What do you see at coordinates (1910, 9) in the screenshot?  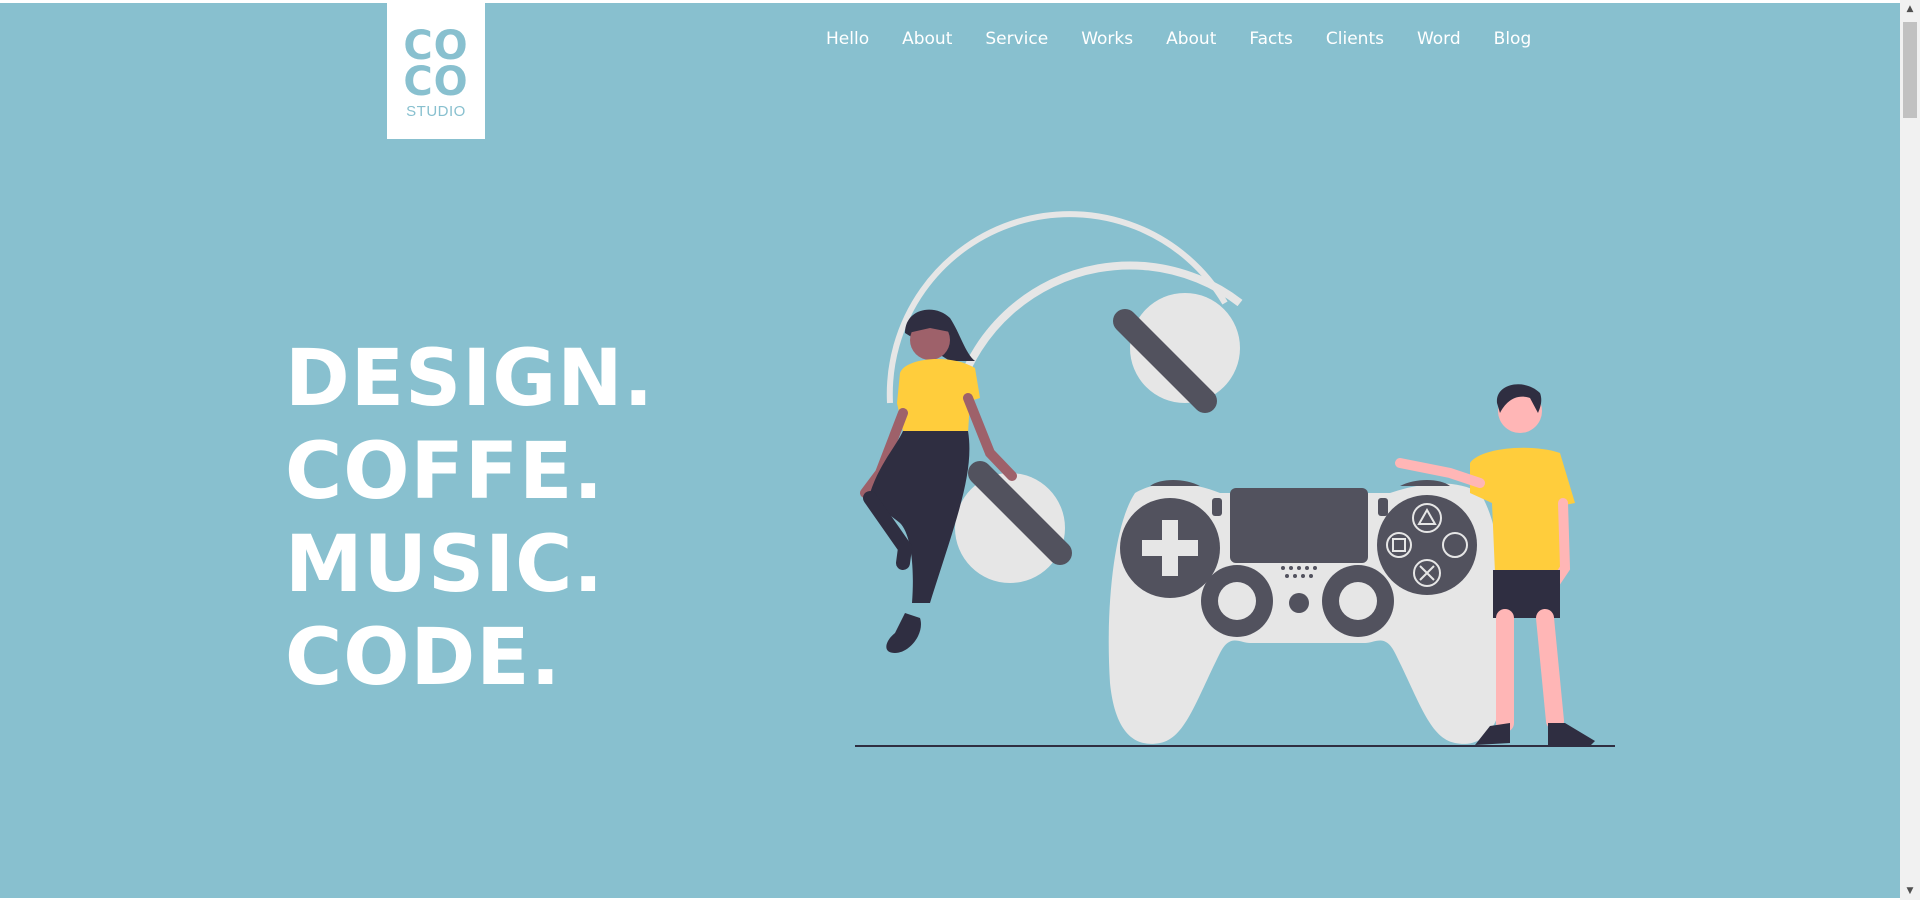 I see `chevron-up-icon: ▲` at bounding box center [1910, 9].